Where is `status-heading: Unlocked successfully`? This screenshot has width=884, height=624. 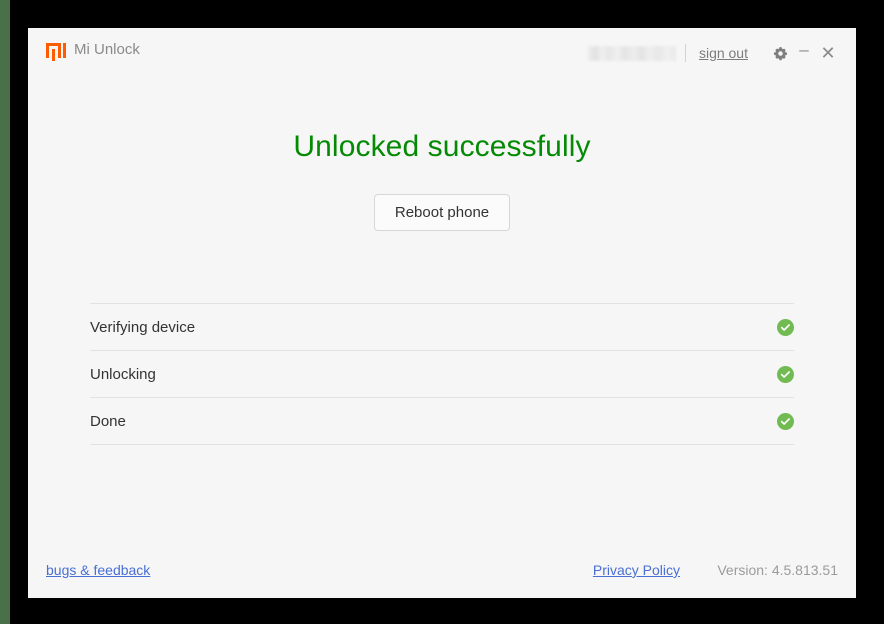
status-heading: Unlocked successfully is located at coordinates (442, 146).